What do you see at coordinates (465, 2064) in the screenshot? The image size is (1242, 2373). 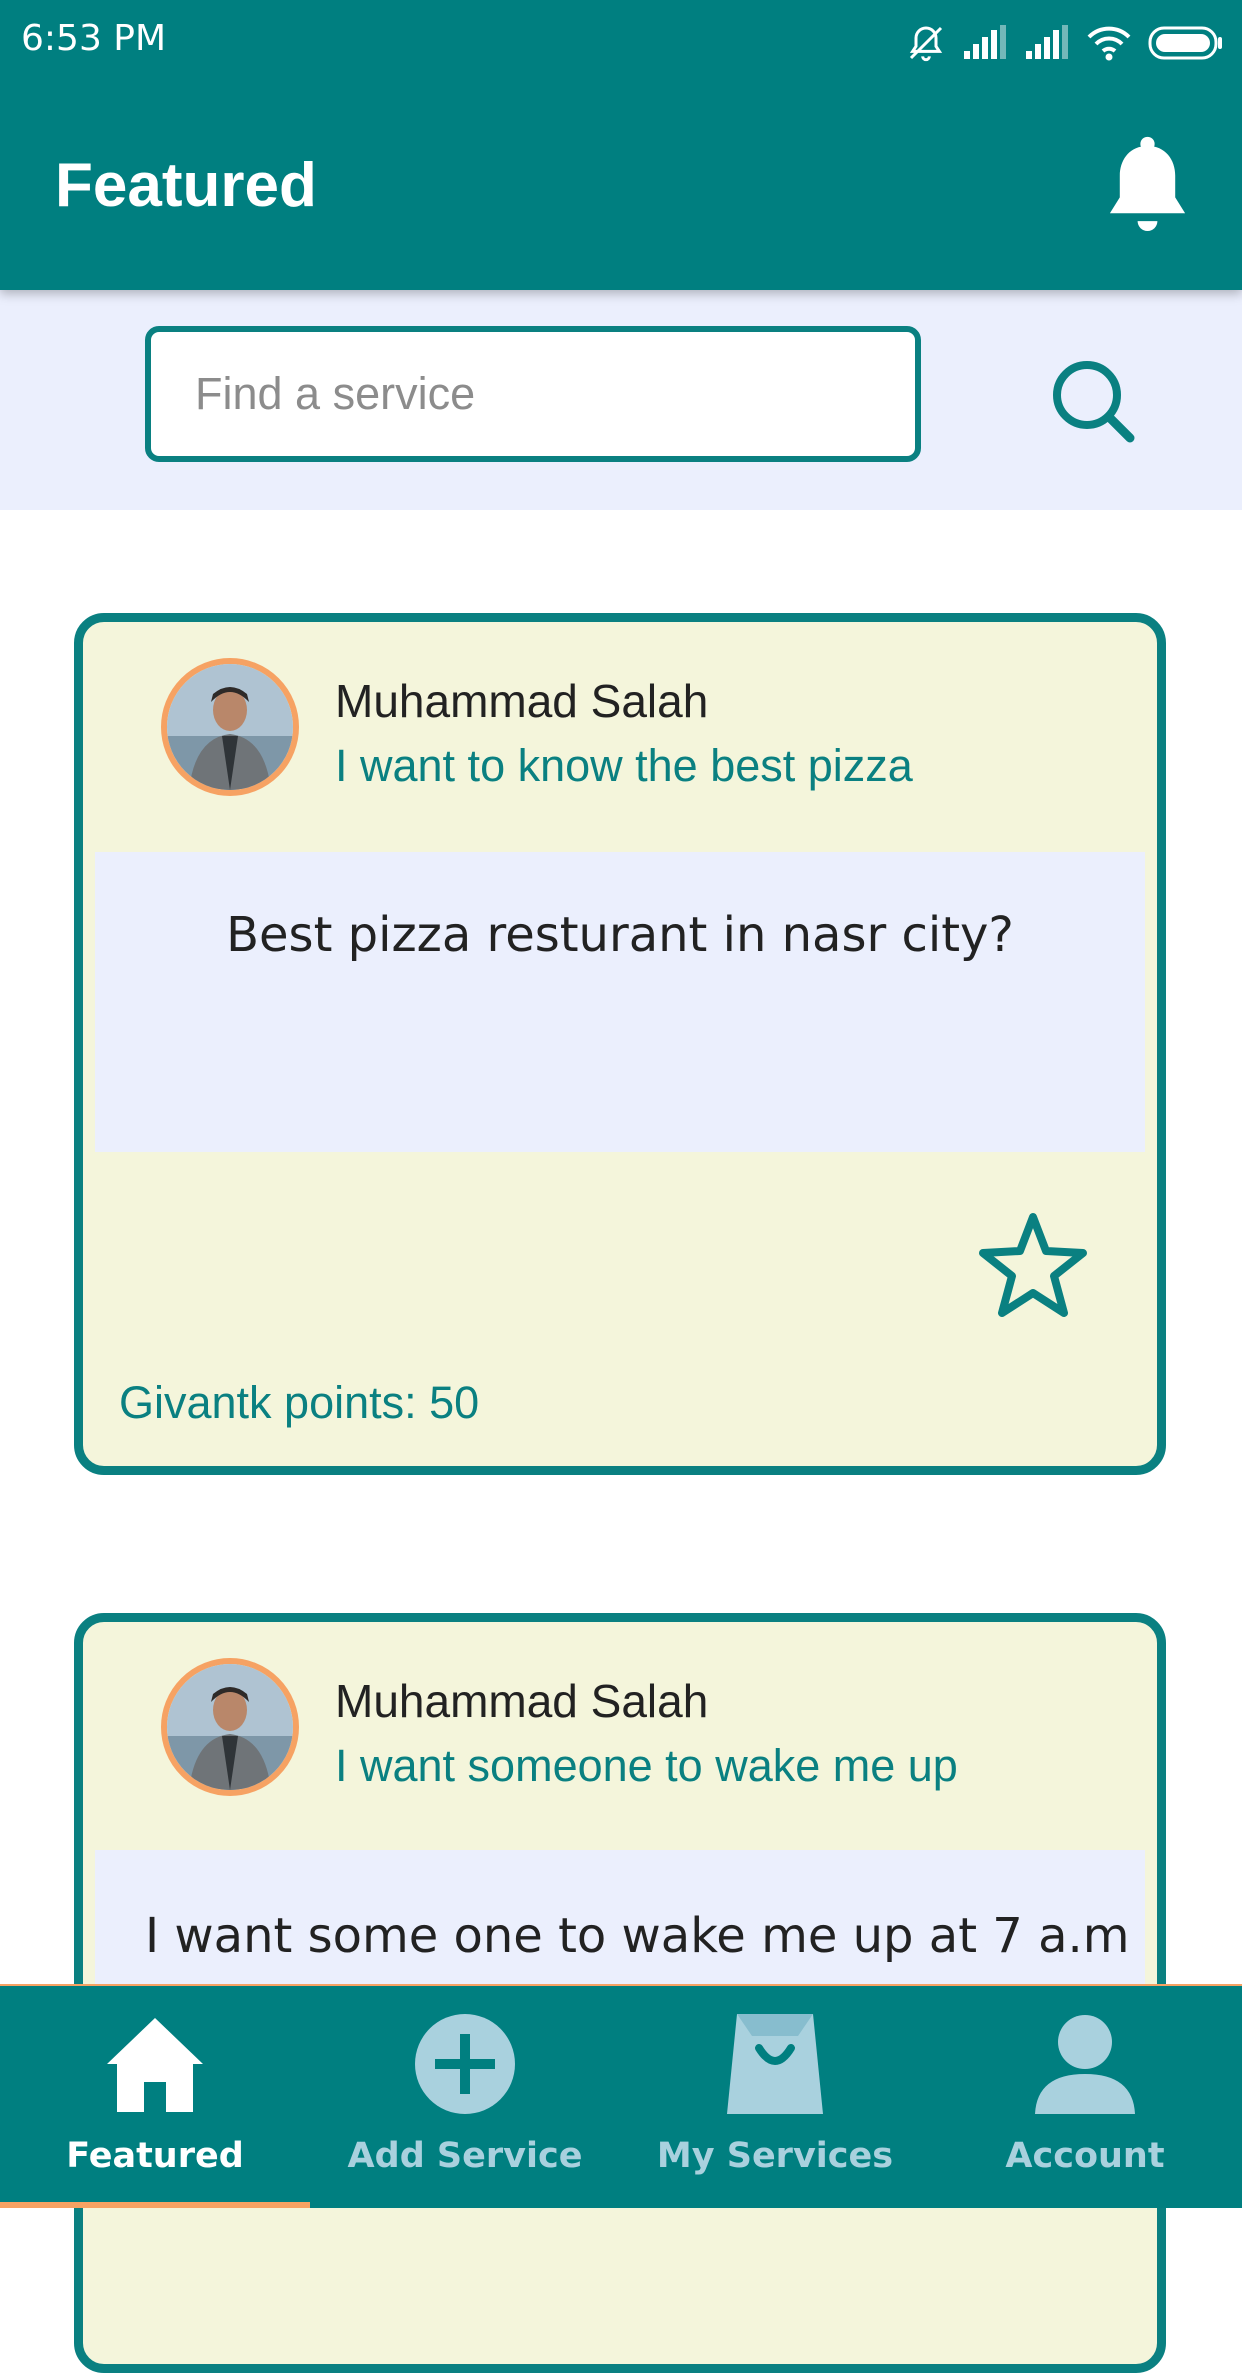 I see `plus-circle-icon` at bounding box center [465, 2064].